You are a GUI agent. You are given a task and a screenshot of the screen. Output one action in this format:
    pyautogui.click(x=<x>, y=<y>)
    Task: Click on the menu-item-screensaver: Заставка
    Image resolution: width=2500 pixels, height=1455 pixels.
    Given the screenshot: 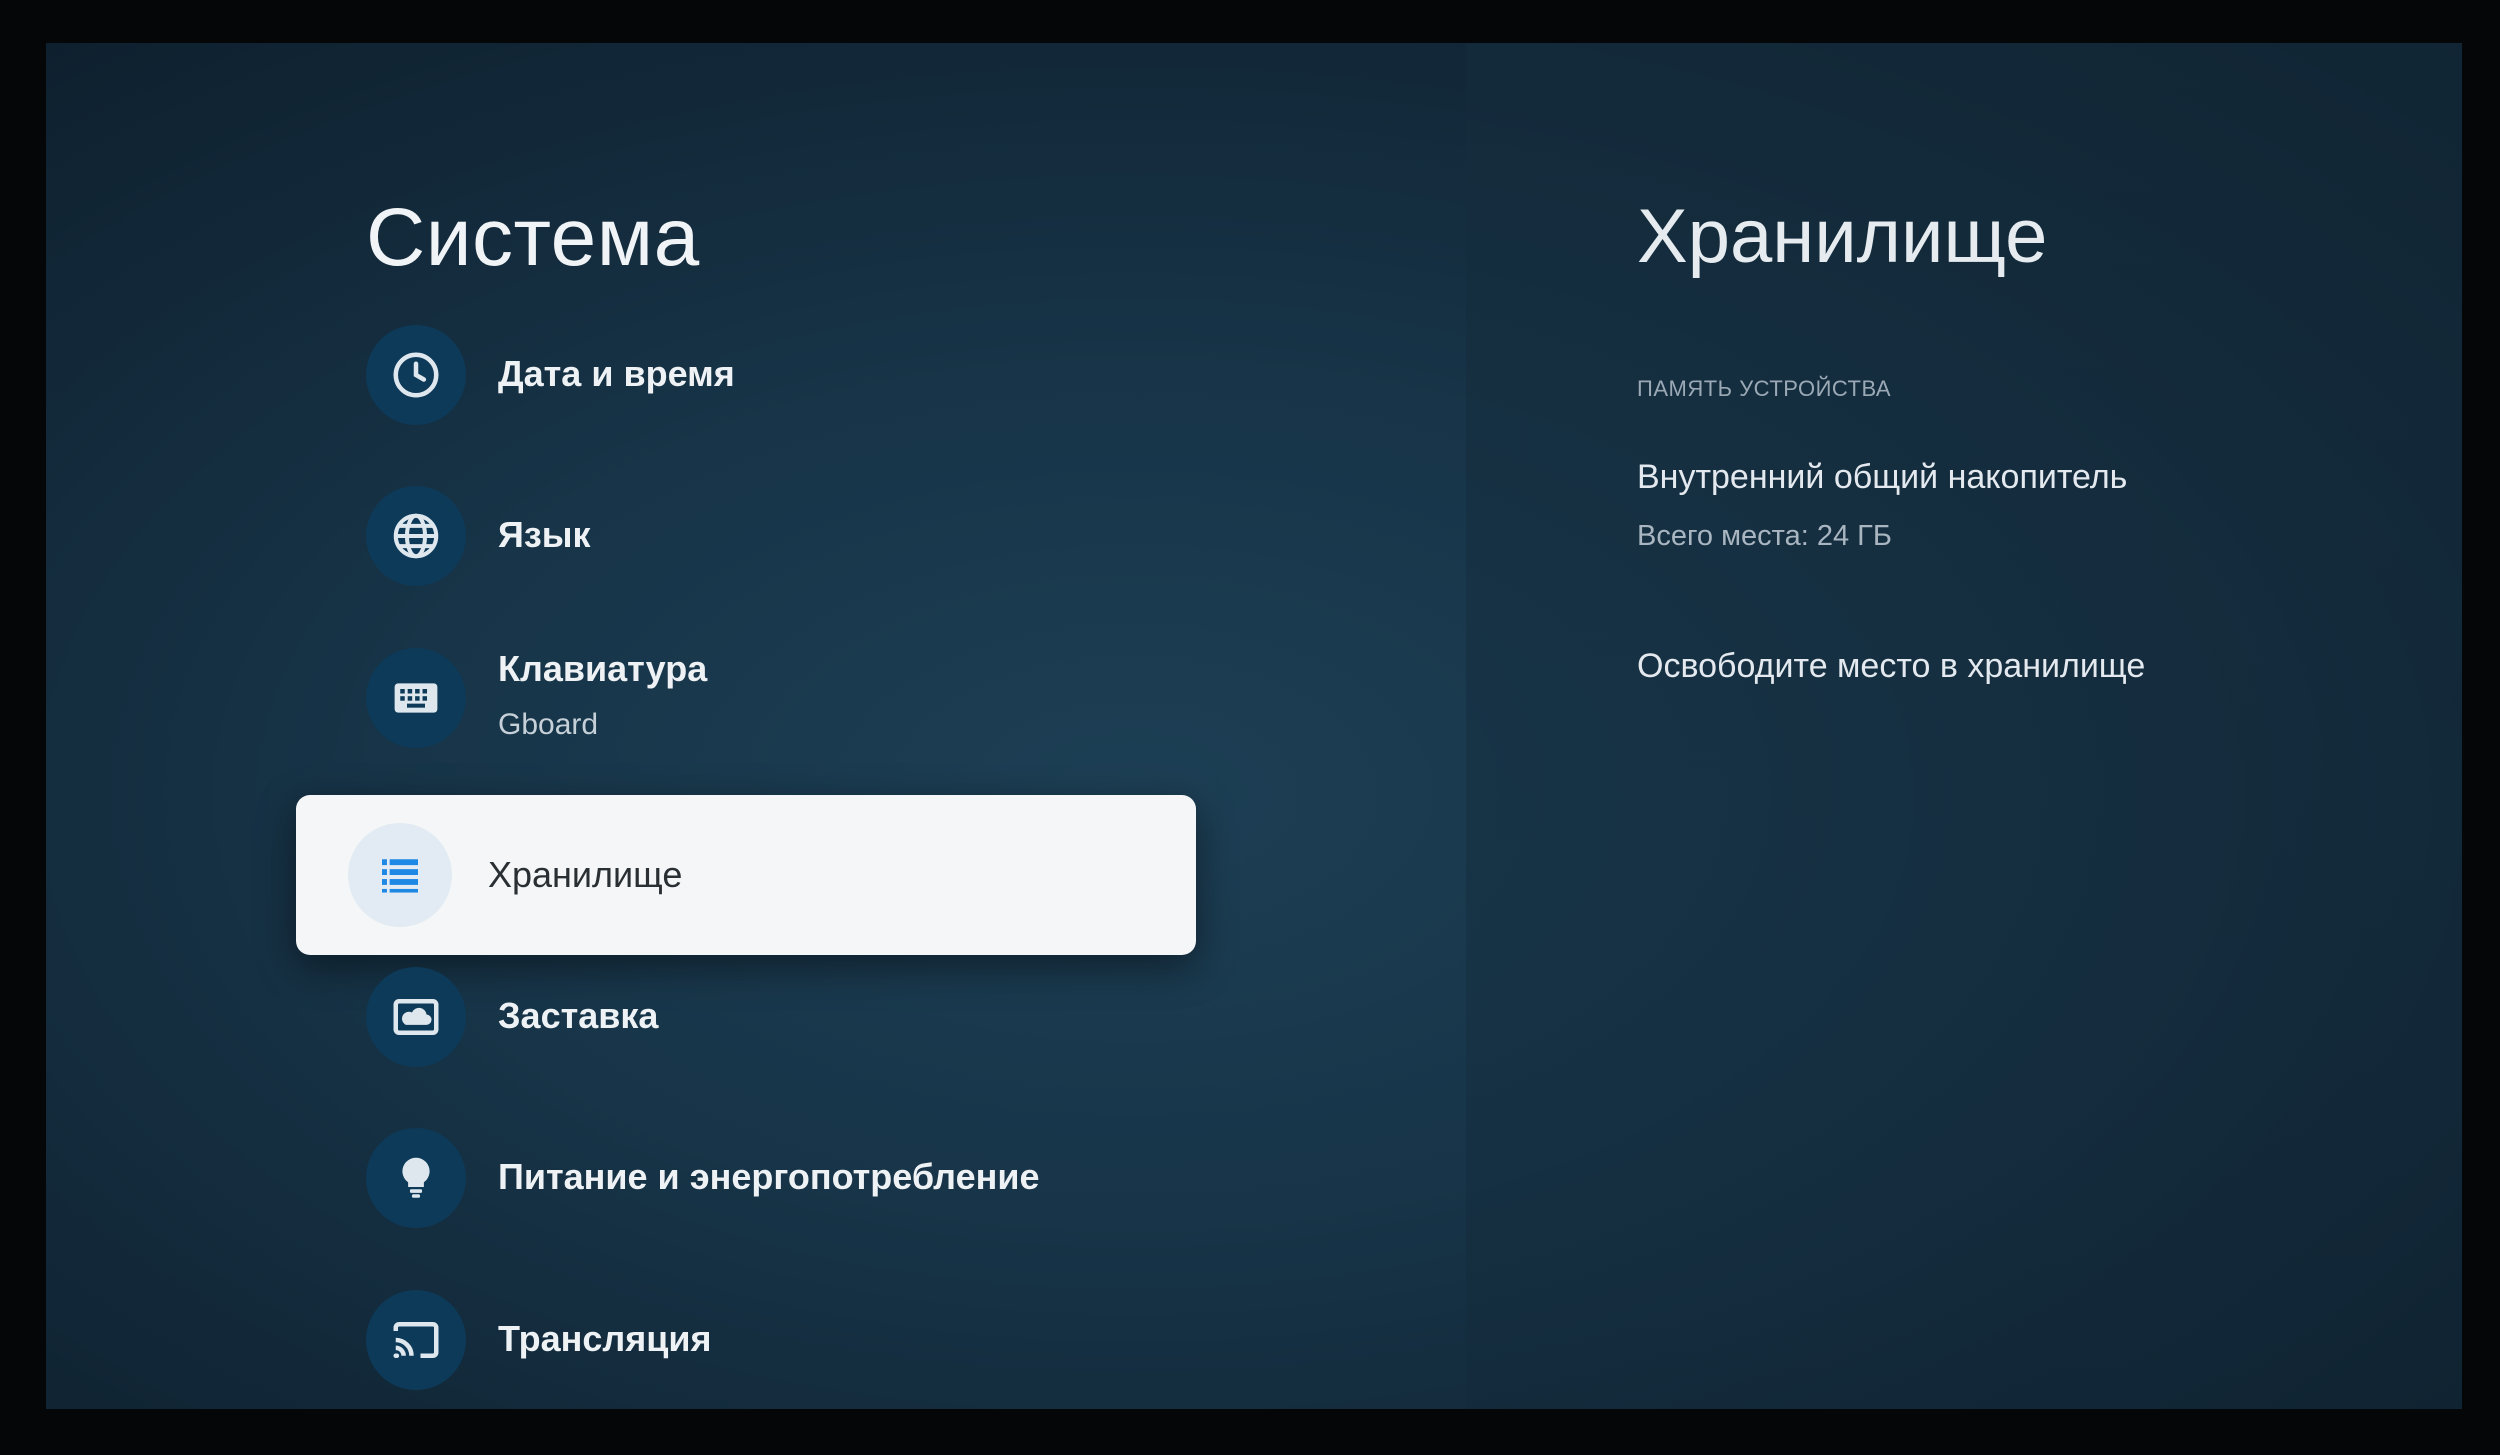 What is the action you would take?
    pyautogui.click(x=816, y=1017)
    